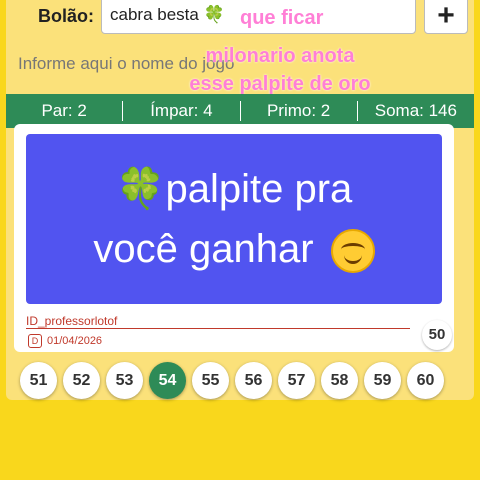 This screenshot has width=480, height=480. What do you see at coordinates (280, 56) in the screenshot?
I see `overlay-line-2: milonario anota` at bounding box center [280, 56].